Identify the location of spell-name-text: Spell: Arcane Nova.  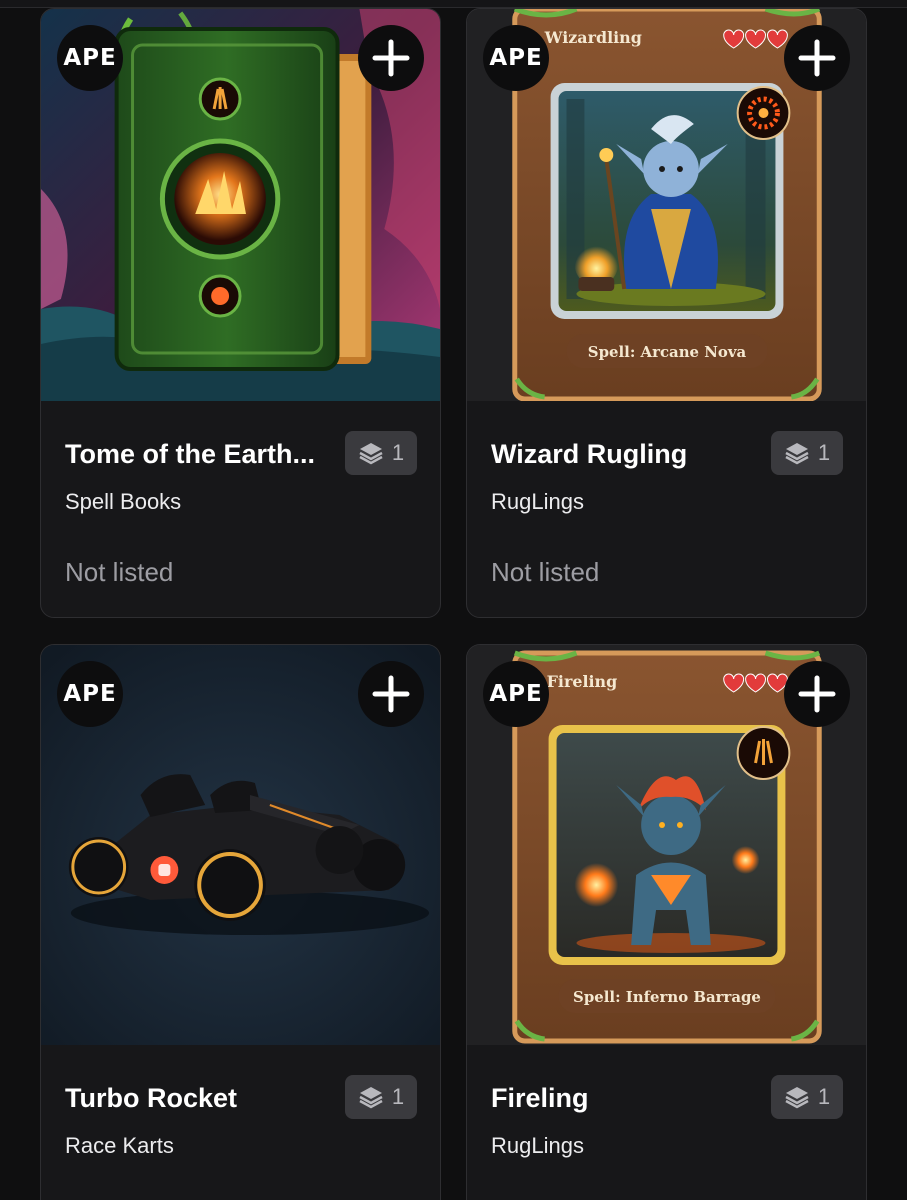
(667, 352).